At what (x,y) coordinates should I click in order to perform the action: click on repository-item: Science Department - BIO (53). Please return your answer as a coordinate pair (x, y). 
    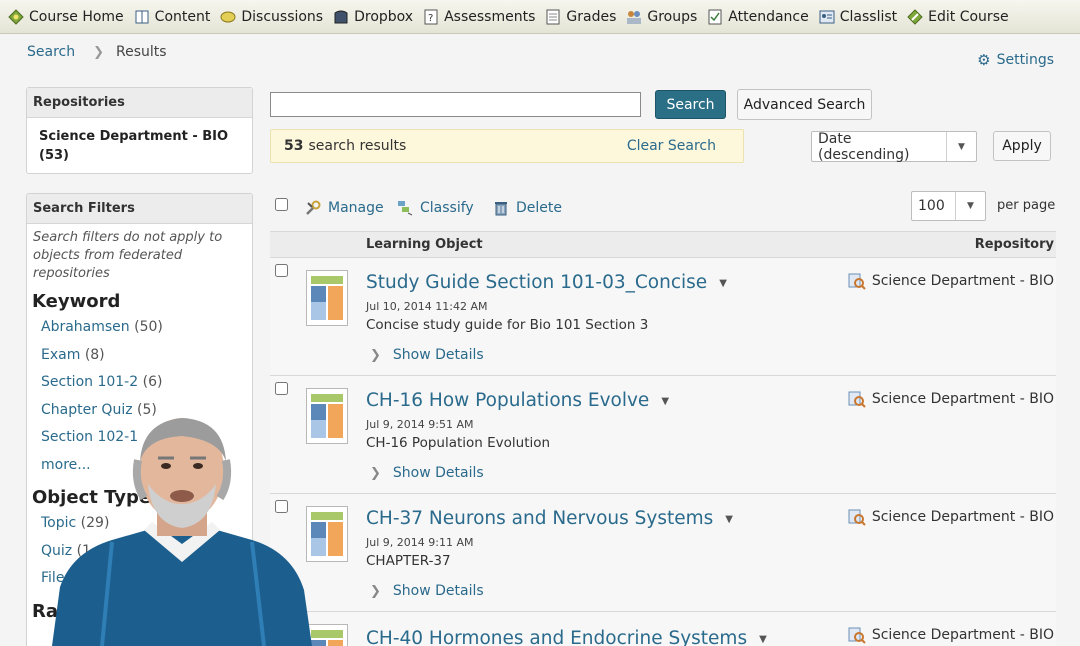
    Looking at the image, I should click on (139, 146).